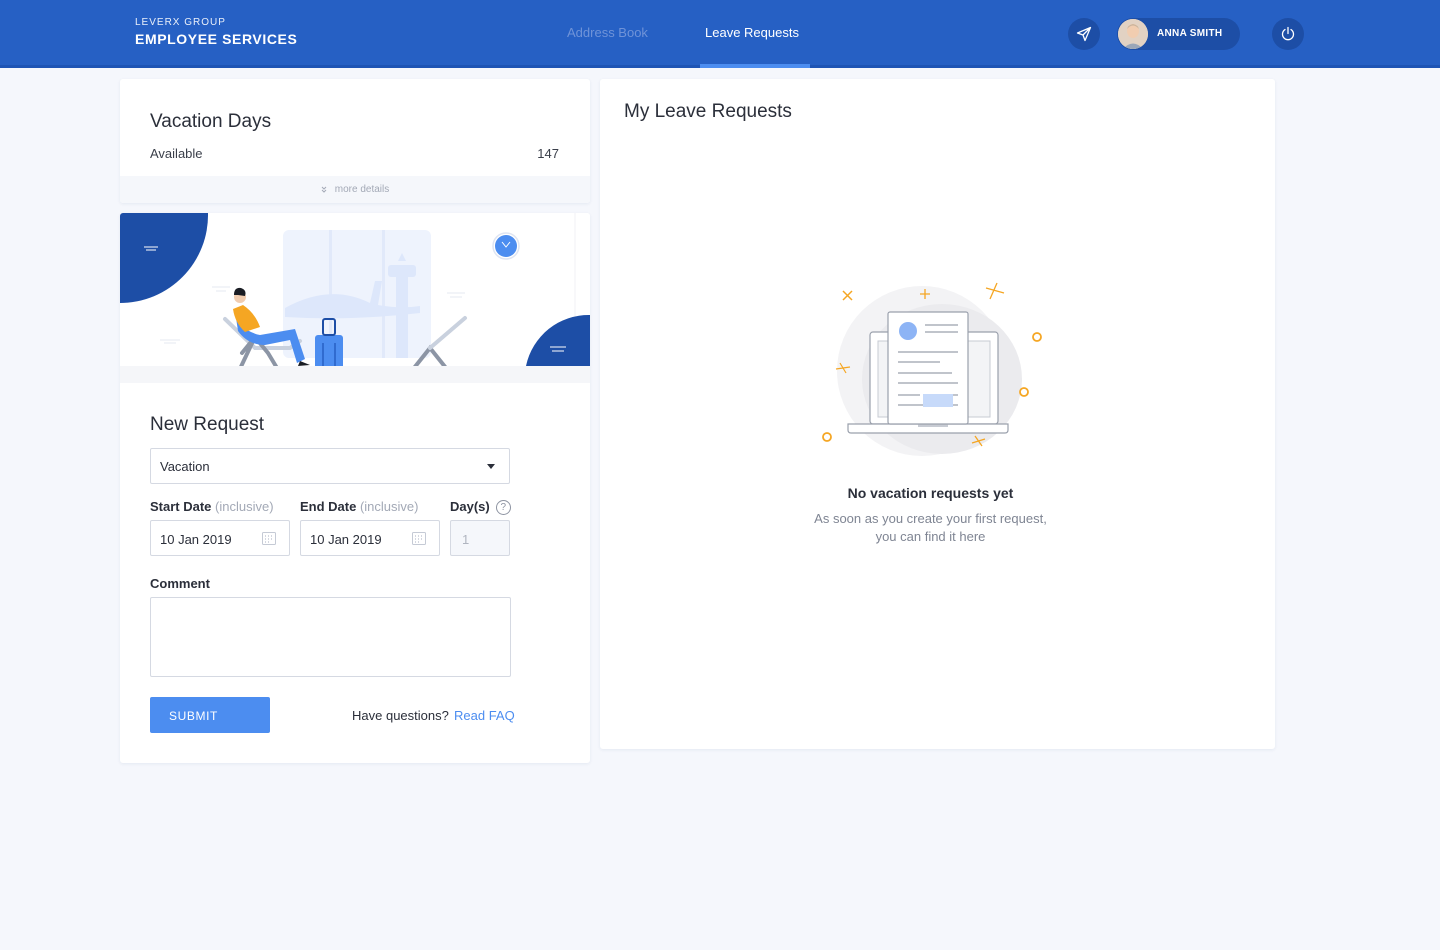  I want to click on empty-state-illustration, so click(932, 369).